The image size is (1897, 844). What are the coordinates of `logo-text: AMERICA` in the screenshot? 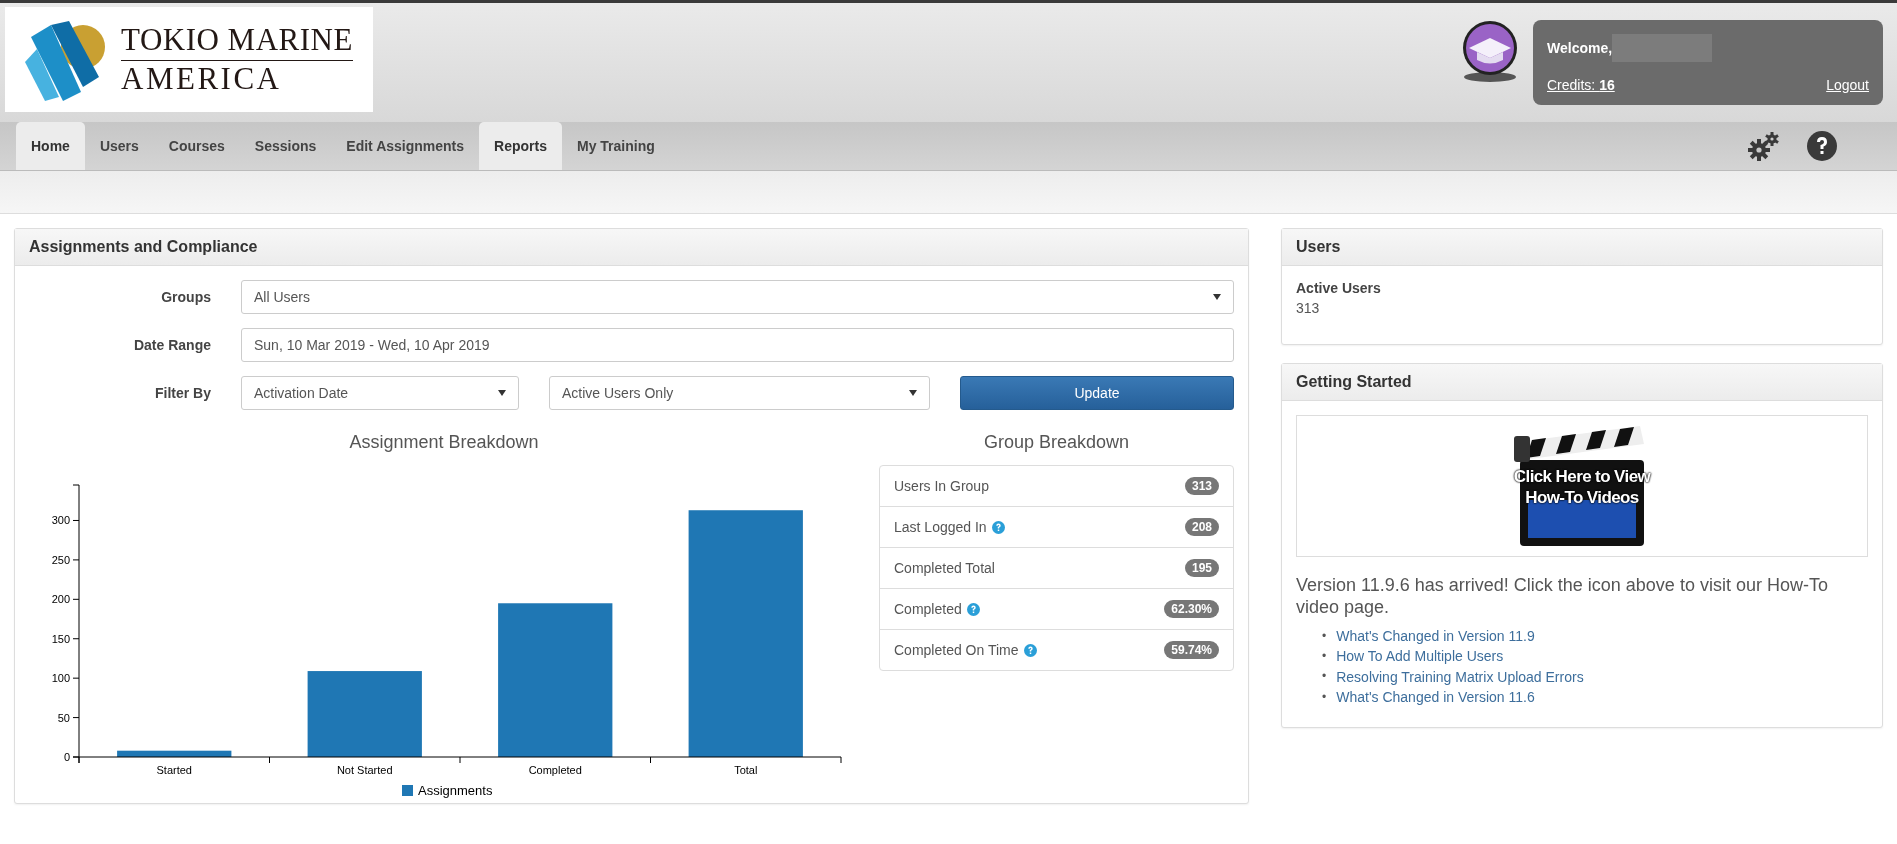 It's located at (202, 79).